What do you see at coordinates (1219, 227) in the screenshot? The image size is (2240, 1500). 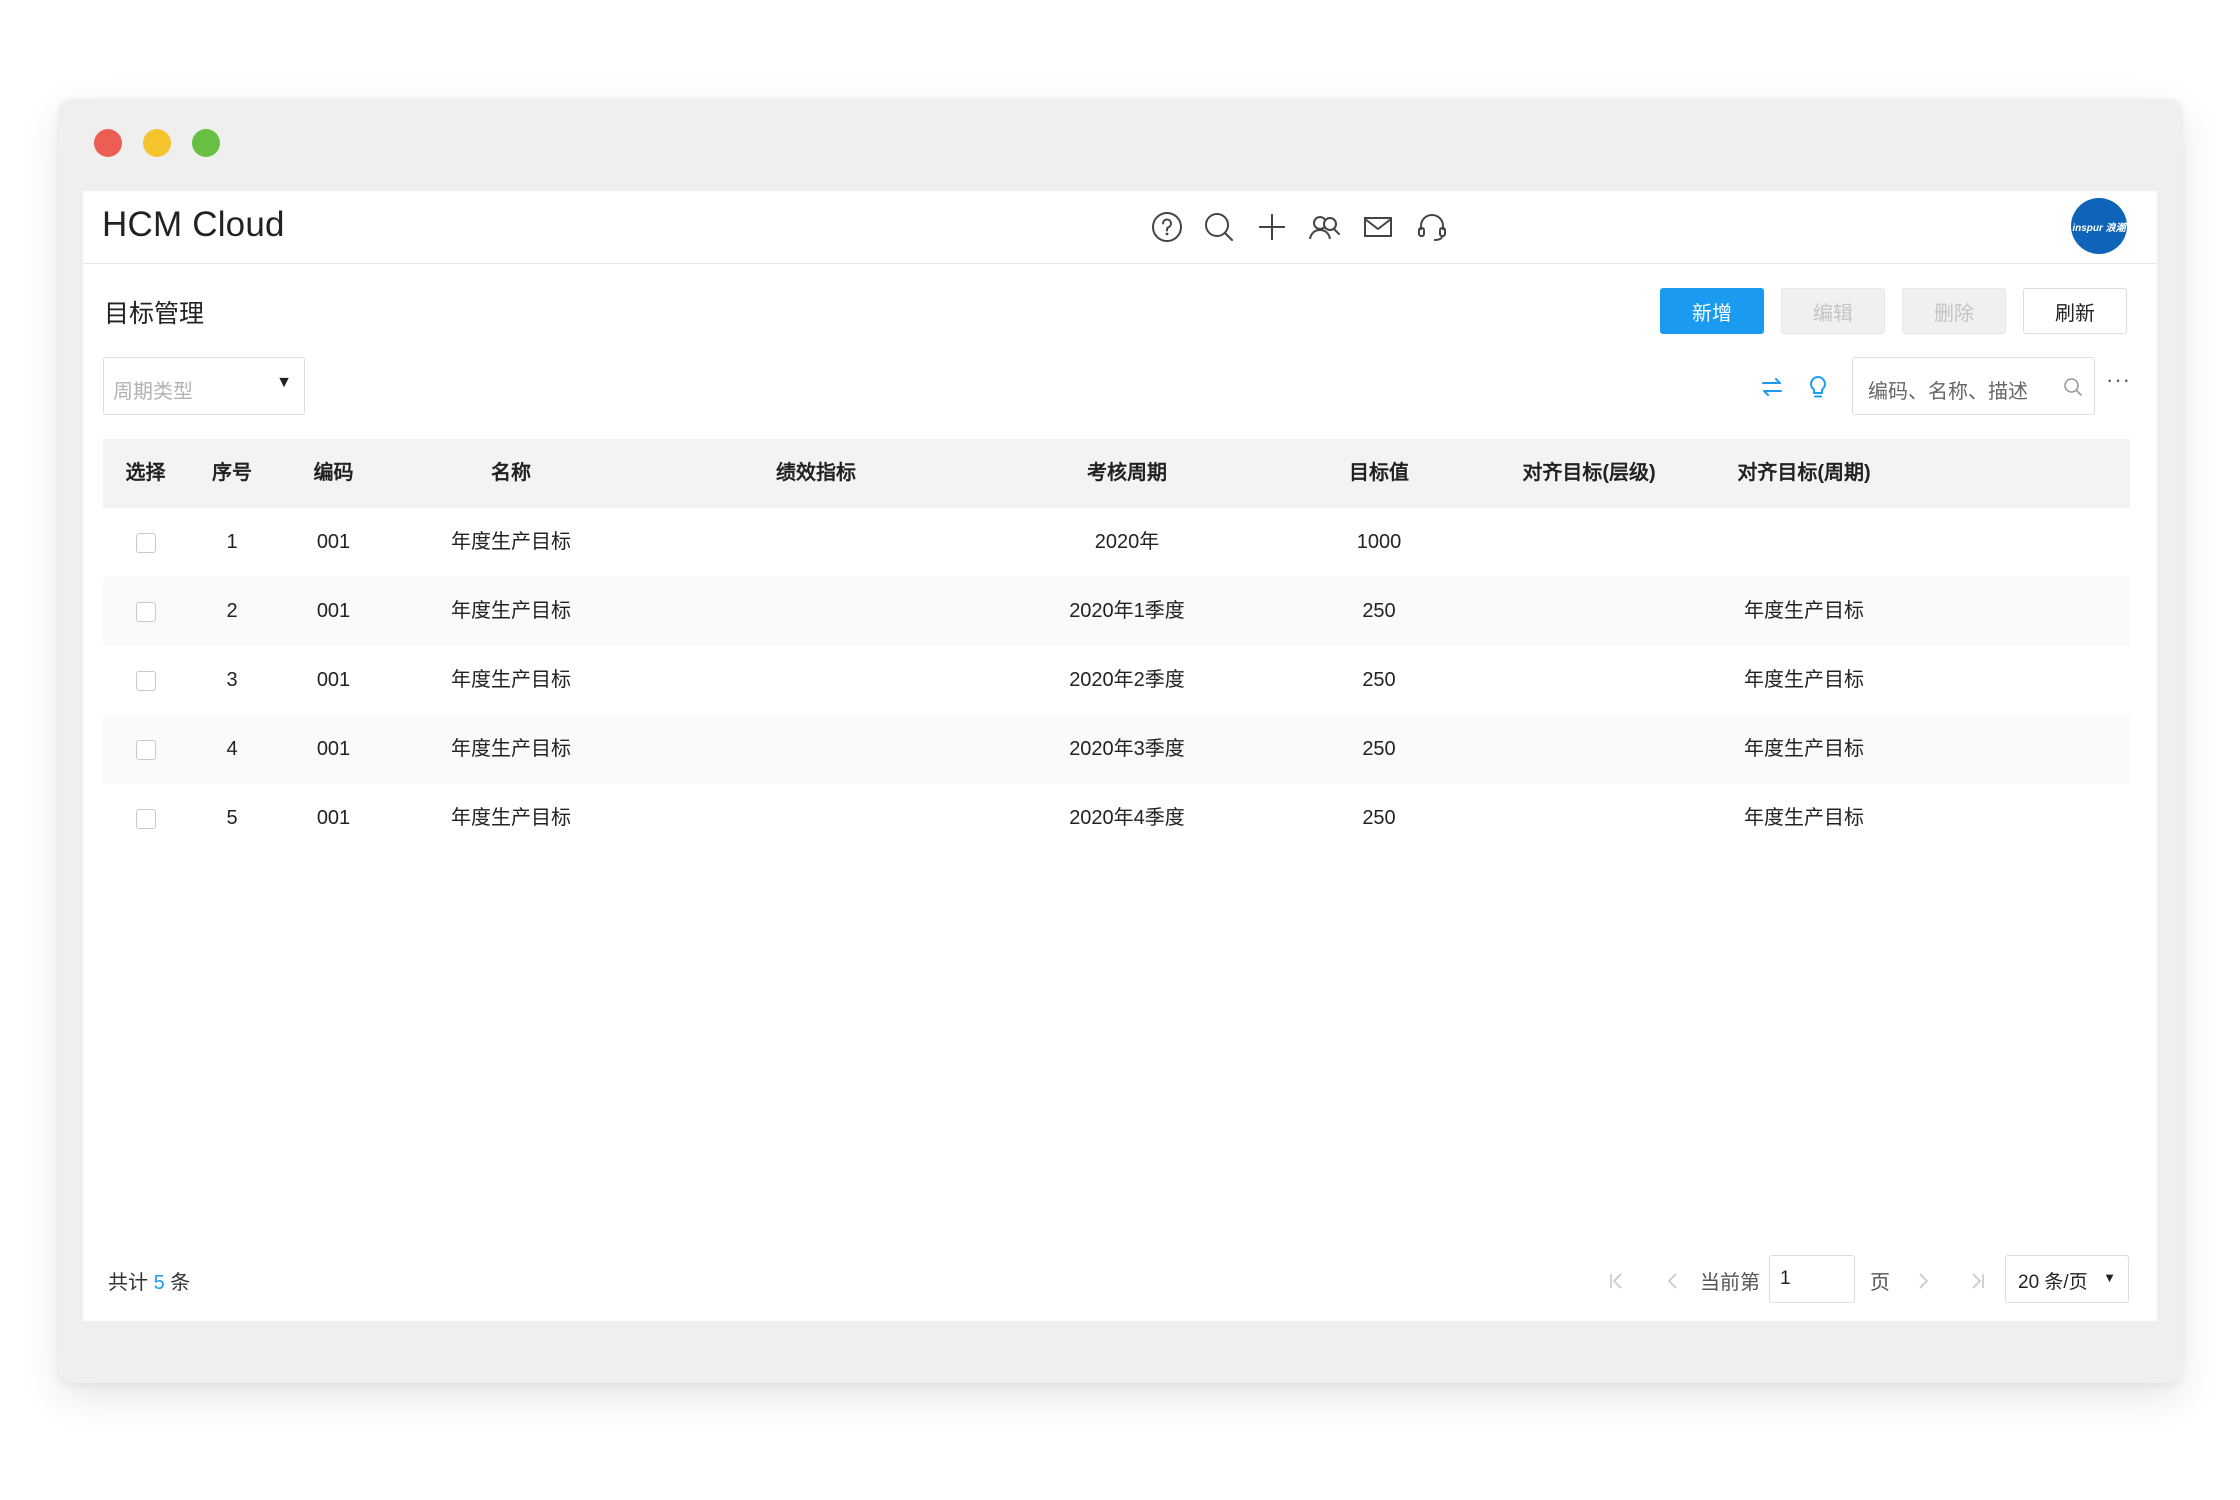 I see `search-icon` at bounding box center [1219, 227].